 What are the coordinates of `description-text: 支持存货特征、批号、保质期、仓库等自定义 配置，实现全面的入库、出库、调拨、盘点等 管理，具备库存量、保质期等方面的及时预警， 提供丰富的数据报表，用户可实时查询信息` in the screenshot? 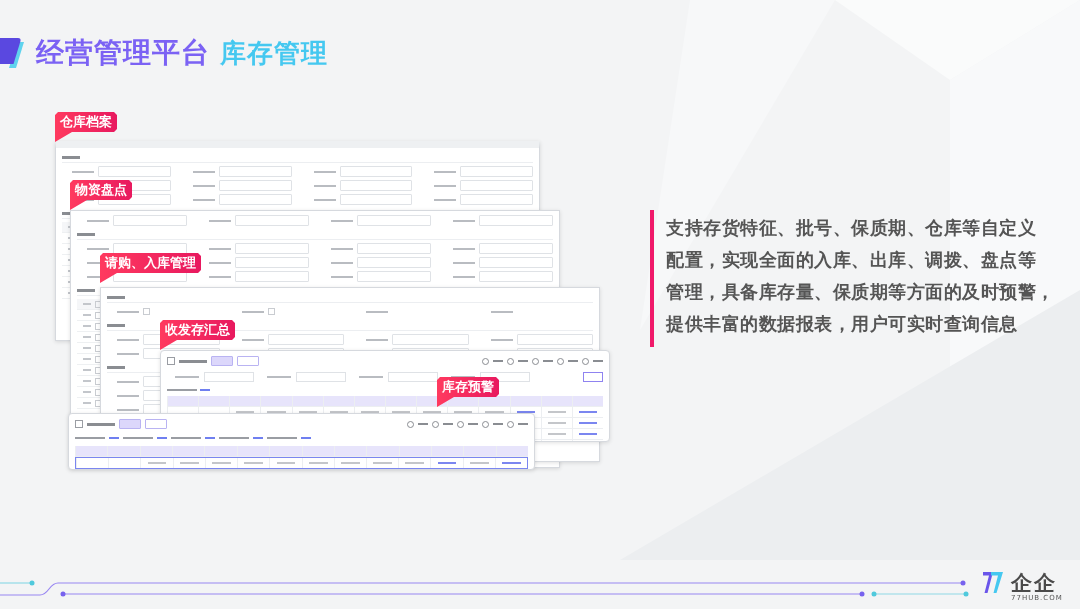 It's located at (860, 276).